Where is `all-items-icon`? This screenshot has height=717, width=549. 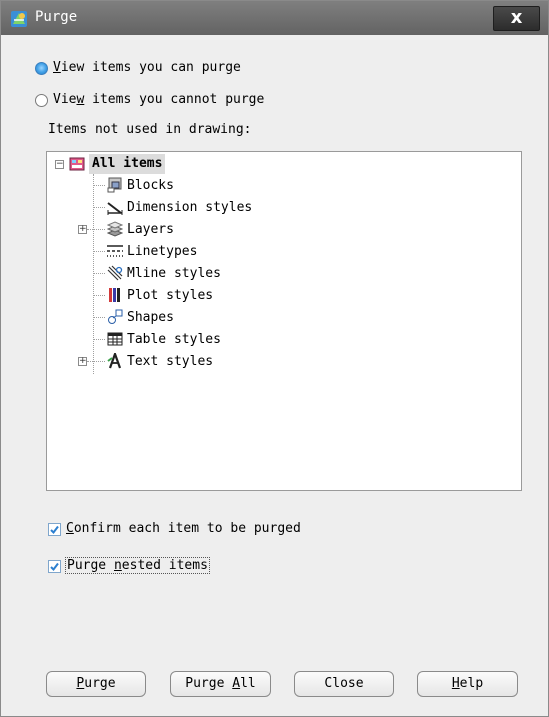 all-items-icon is located at coordinates (77, 164).